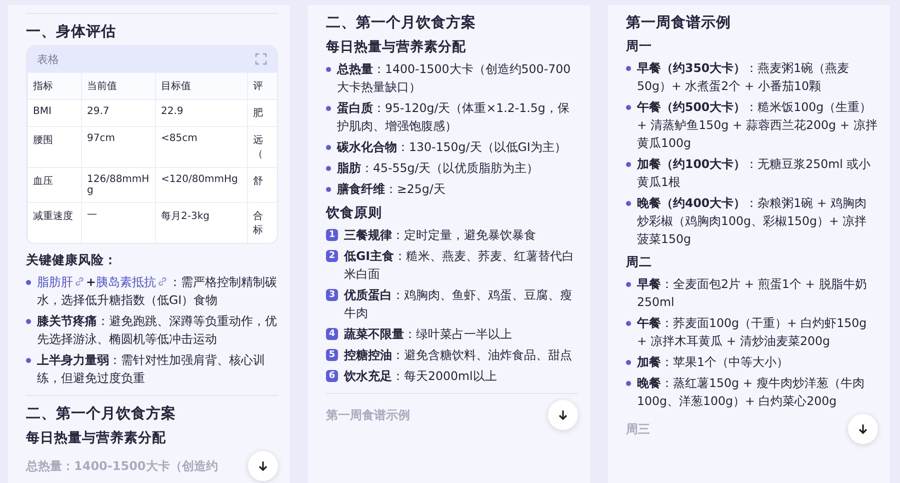 The width and height of the screenshot is (900, 483). Describe the element at coordinates (391, 189) in the screenshot. I see `list-item-text: 膳食纤维：≥25g/天` at that location.